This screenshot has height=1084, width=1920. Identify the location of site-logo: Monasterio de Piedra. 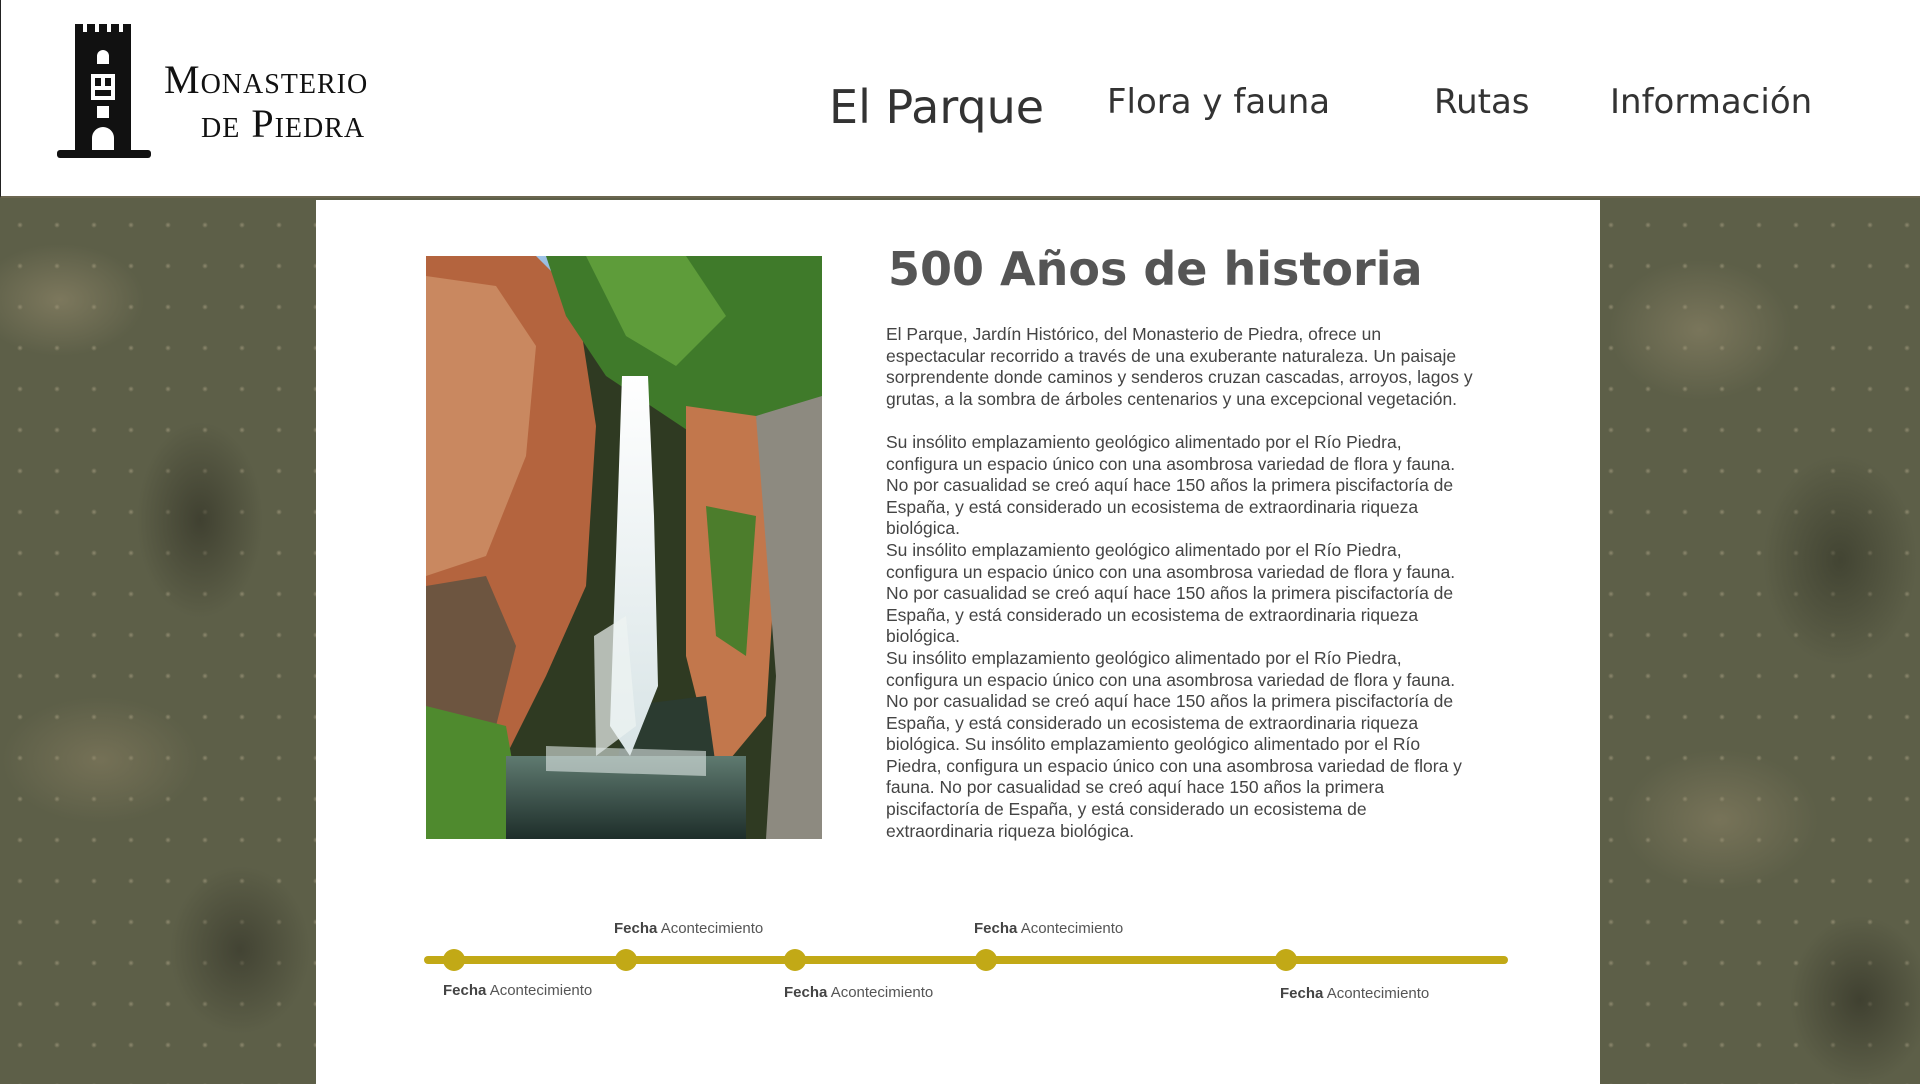
(239, 94).